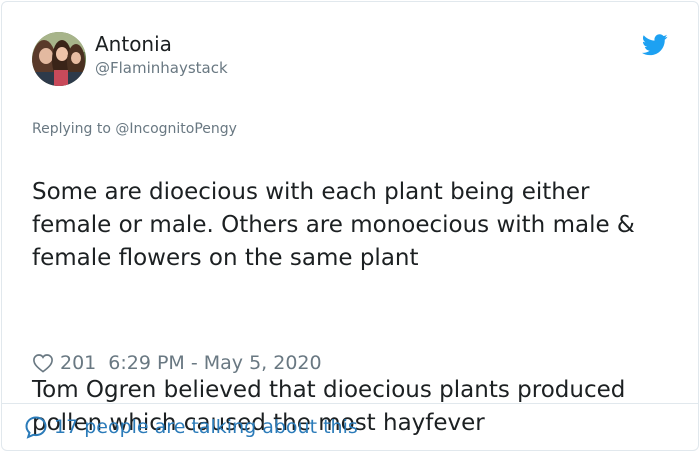 This screenshot has width=700, height=473. I want to click on avatar, so click(59, 59).